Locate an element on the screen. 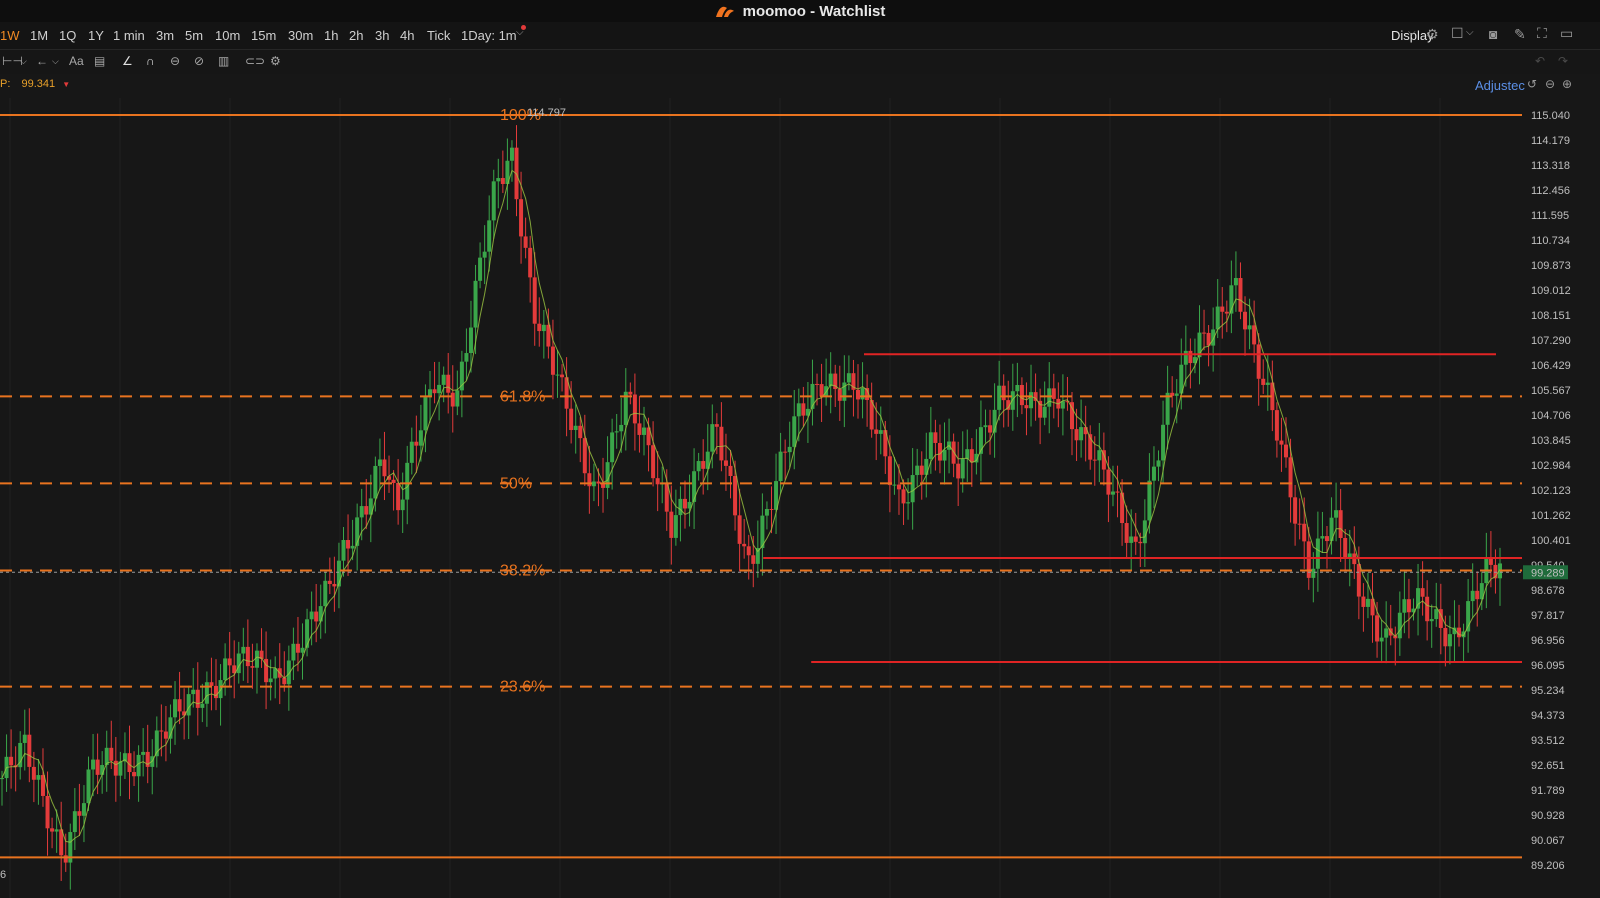 Image resolution: width=1600 pixels, height=898 pixels. tab-15m: 15m is located at coordinates (263, 35).